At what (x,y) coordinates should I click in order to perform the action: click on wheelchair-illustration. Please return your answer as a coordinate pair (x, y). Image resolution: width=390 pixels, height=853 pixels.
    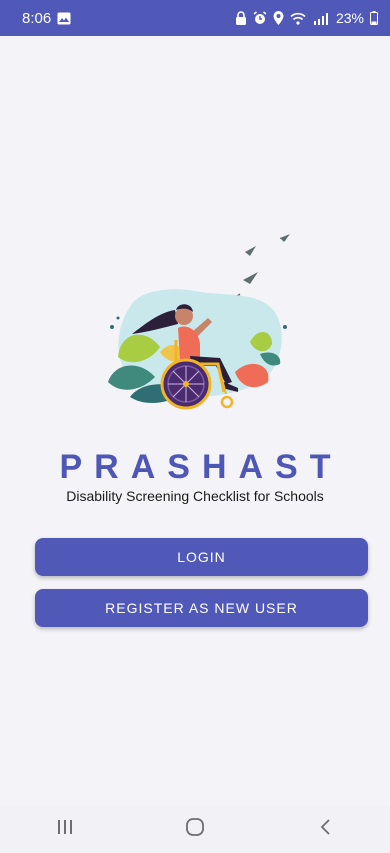
    Looking at the image, I should click on (200, 327).